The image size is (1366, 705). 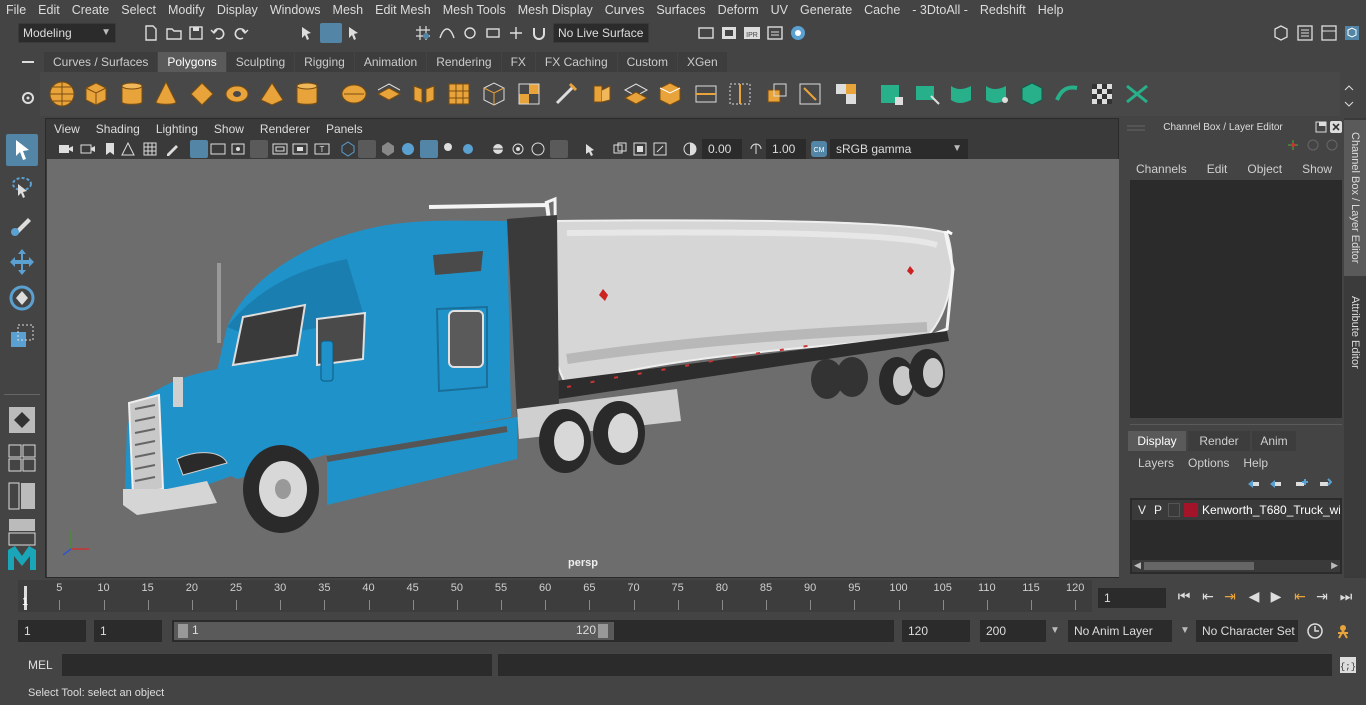 I want to click on menu-file: File, so click(x=16, y=10).